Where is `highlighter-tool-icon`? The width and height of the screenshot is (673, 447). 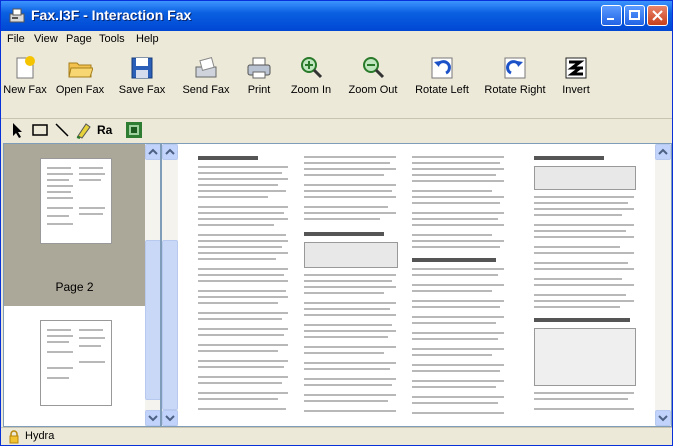
highlighter-tool-icon is located at coordinates (84, 130).